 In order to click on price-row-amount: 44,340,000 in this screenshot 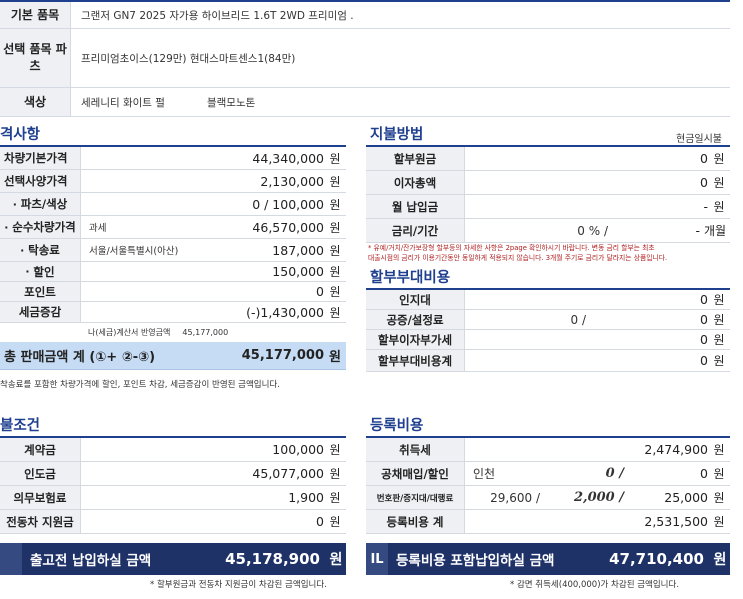, I will do `click(288, 158)`.